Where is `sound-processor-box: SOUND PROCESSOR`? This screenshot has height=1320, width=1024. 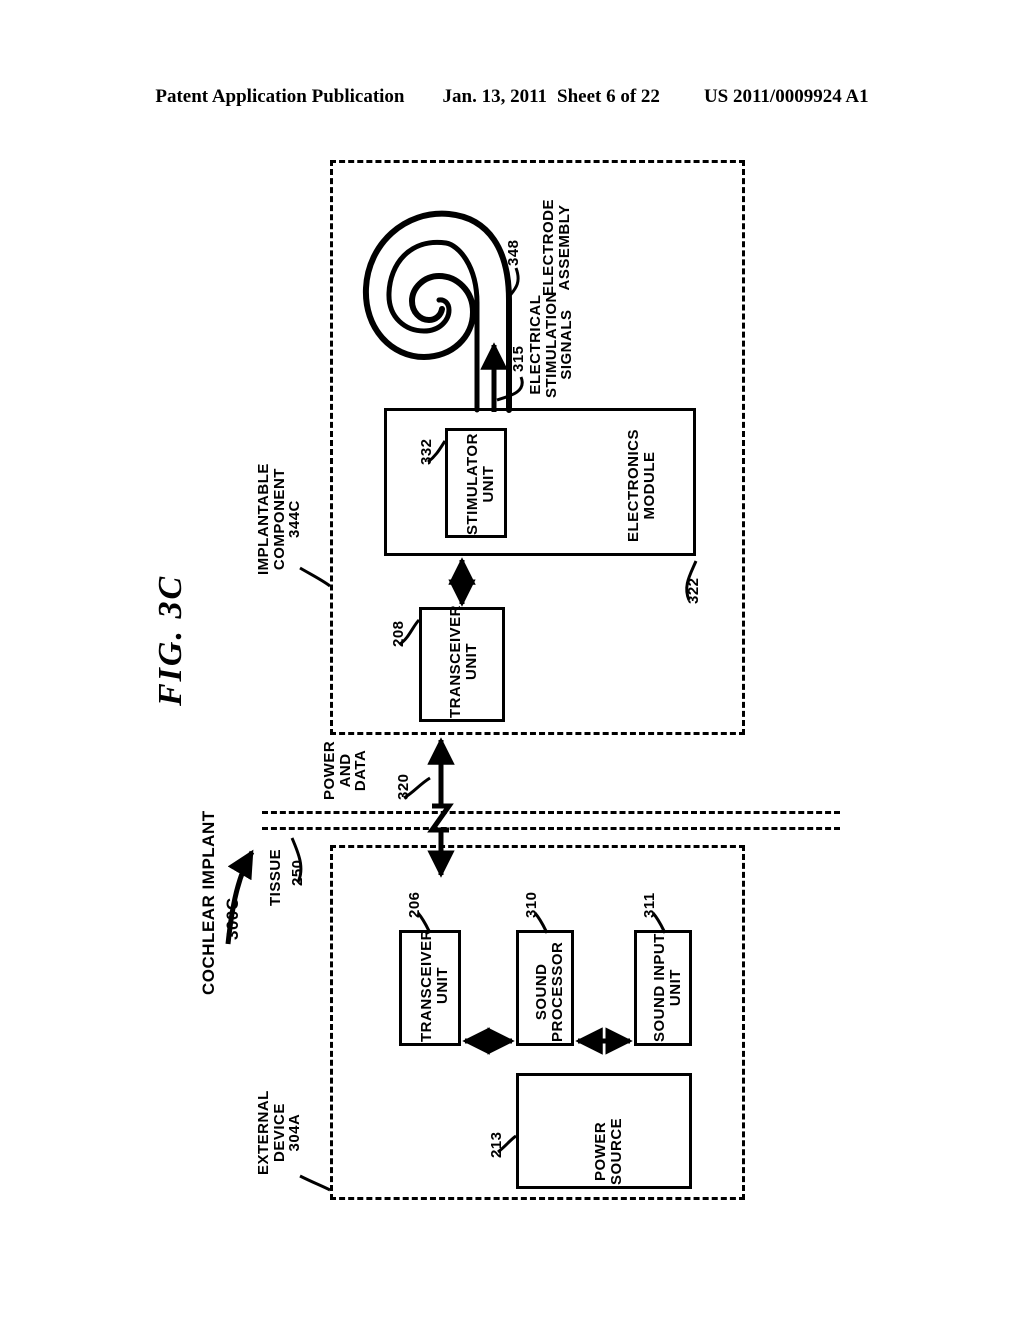
sound-processor-box: SOUND PROCESSOR is located at coordinates (545, 988).